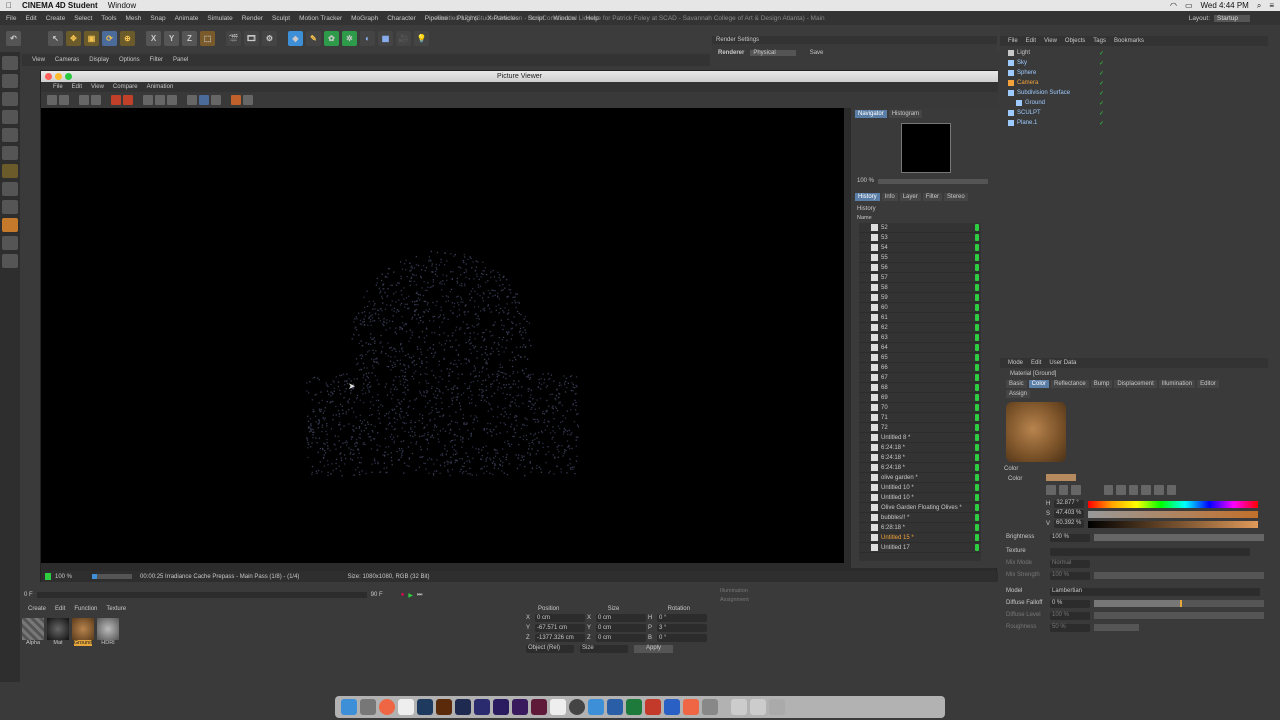  Describe the element at coordinates (295, 38) in the screenshot. I see `cube-icon: ◆` at that location.